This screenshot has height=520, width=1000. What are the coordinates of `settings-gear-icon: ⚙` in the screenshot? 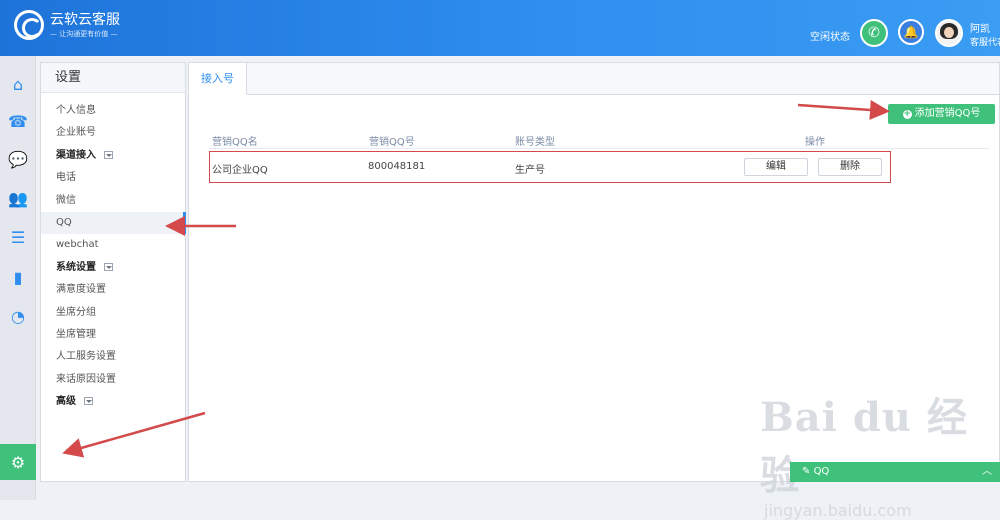 It's located at (18, 462).